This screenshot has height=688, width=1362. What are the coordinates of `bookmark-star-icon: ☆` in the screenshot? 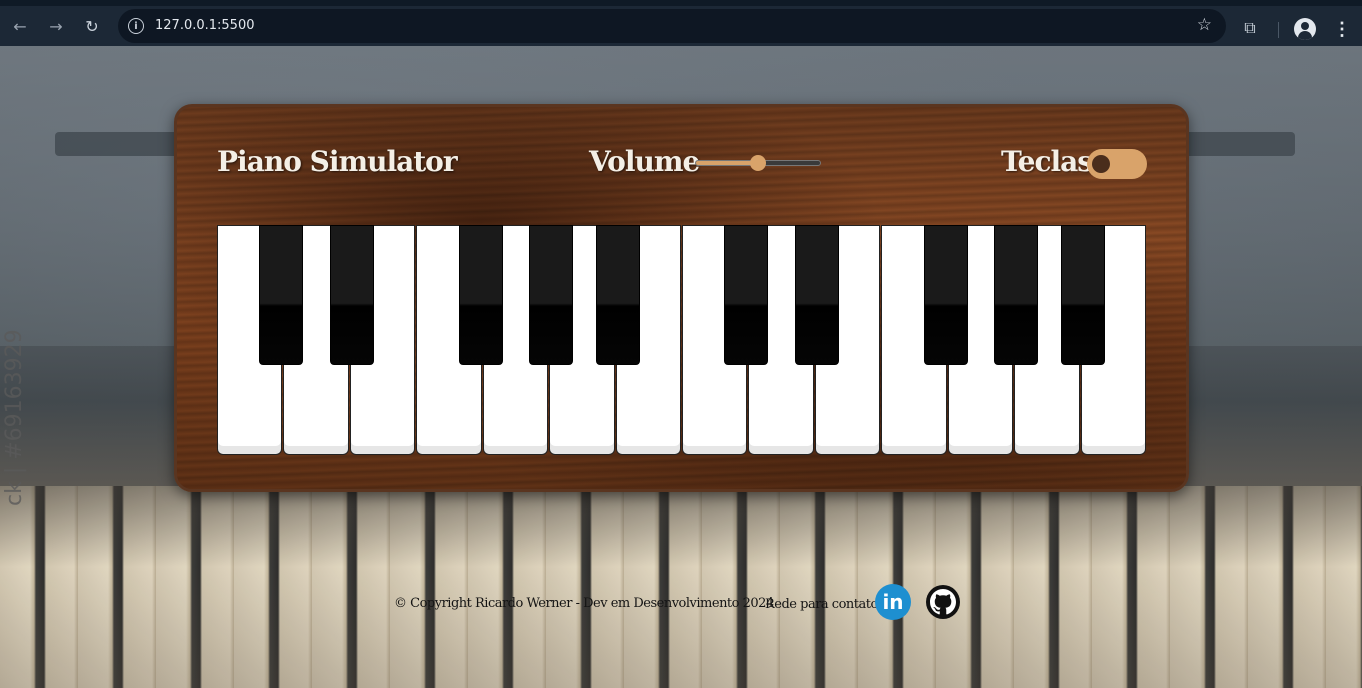 It's located at (1204, 25).